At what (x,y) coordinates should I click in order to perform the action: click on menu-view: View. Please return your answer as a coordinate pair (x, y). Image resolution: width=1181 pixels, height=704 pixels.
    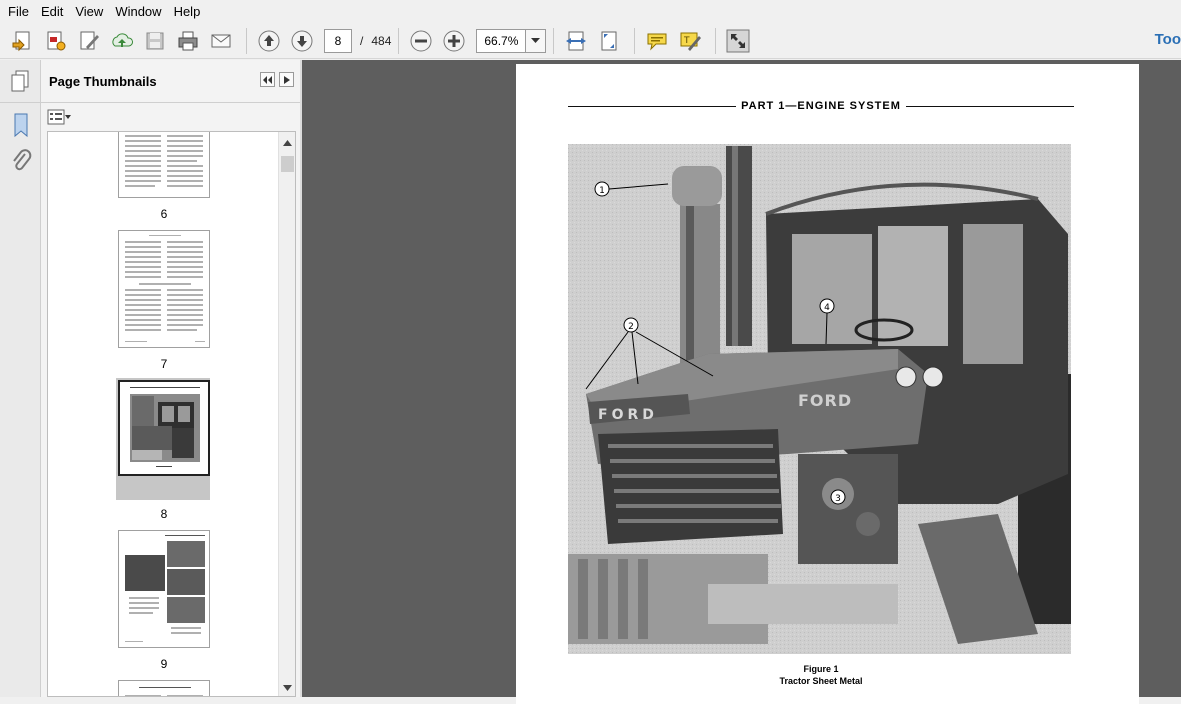
    Looking at the image, I should click on (89, 11).